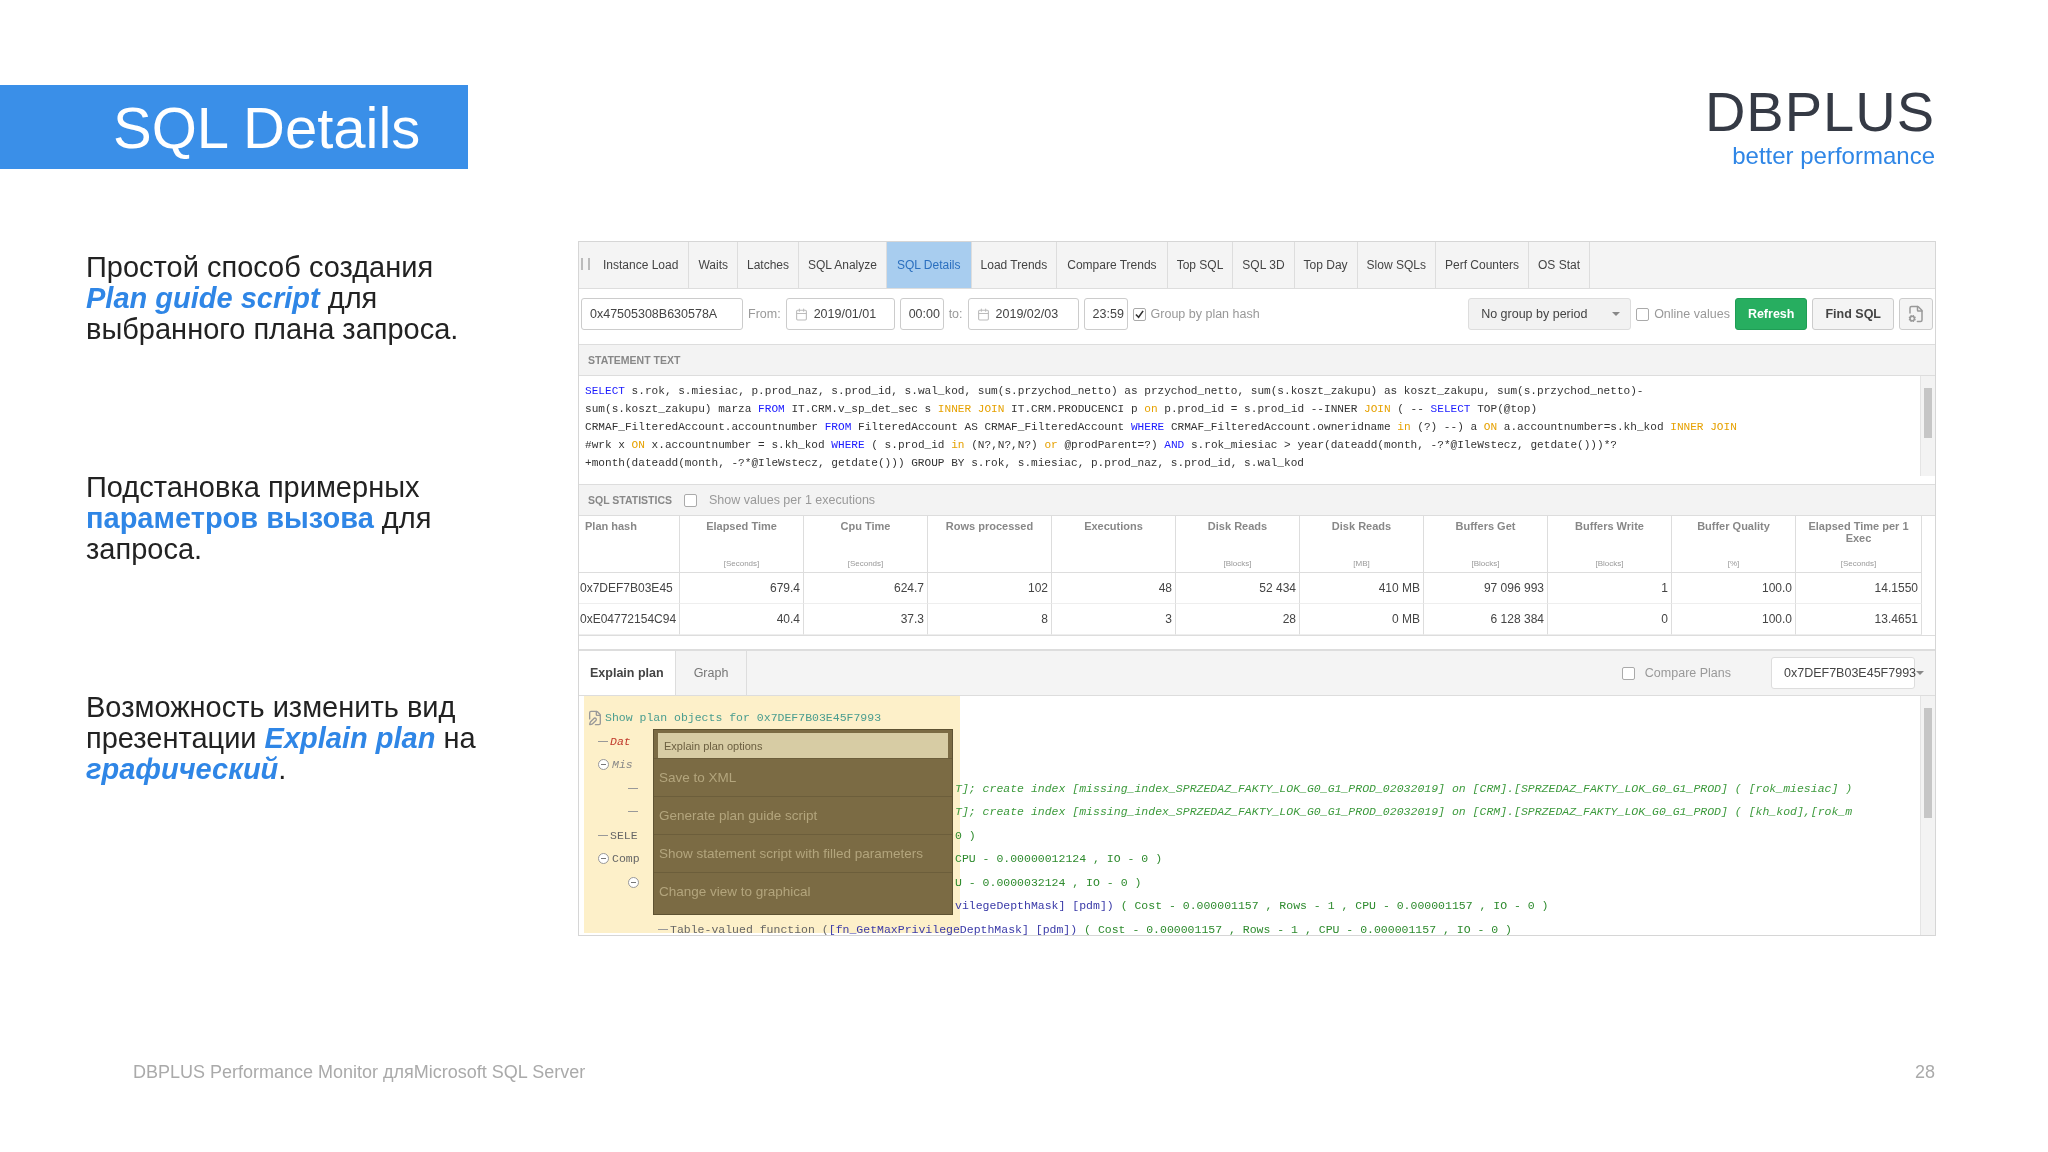 This screenshot has width=2048, height=1152. What do you see at coordinates (1859, 544) in the screenshot?
I see `column-header: Elapsed Time per 1 Exec [Seconds]` at bounding box center [1859, 544].